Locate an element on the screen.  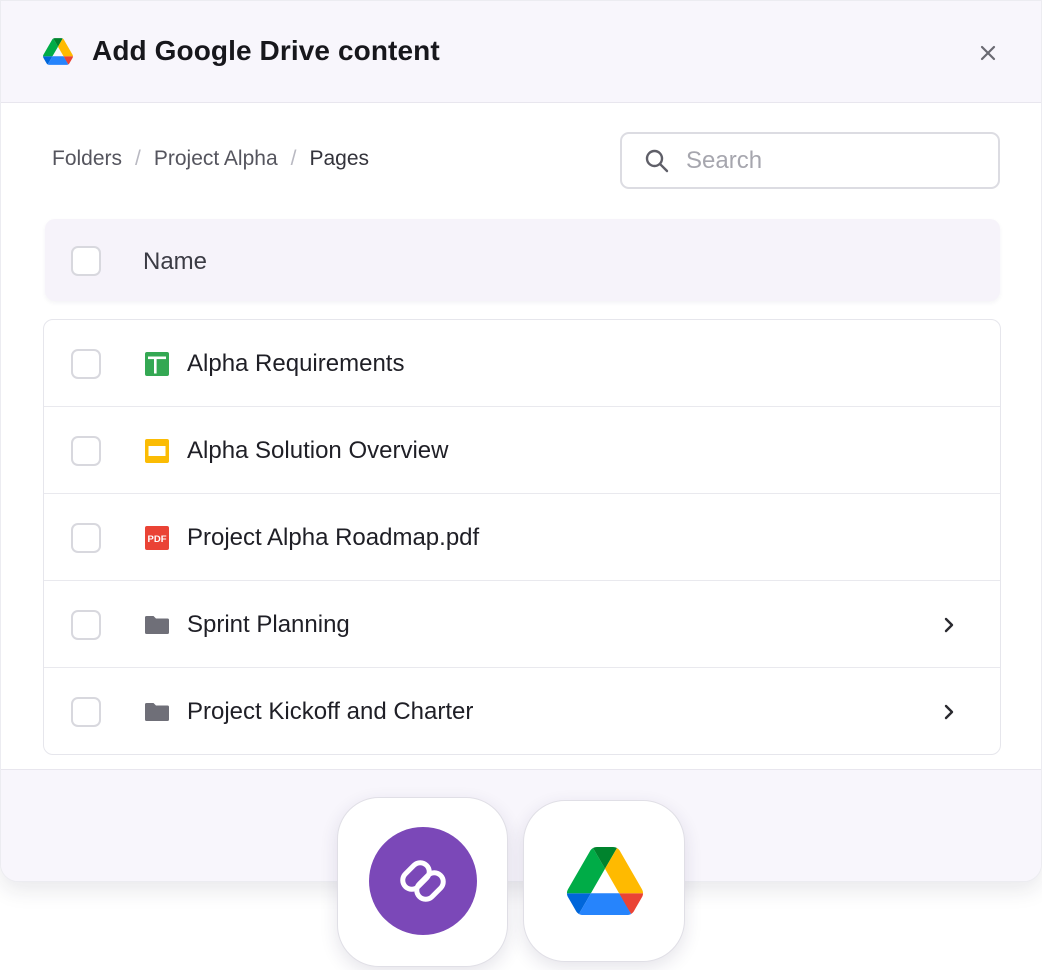
file-name: Alpha Requirements is located at coordinates (296, 363).